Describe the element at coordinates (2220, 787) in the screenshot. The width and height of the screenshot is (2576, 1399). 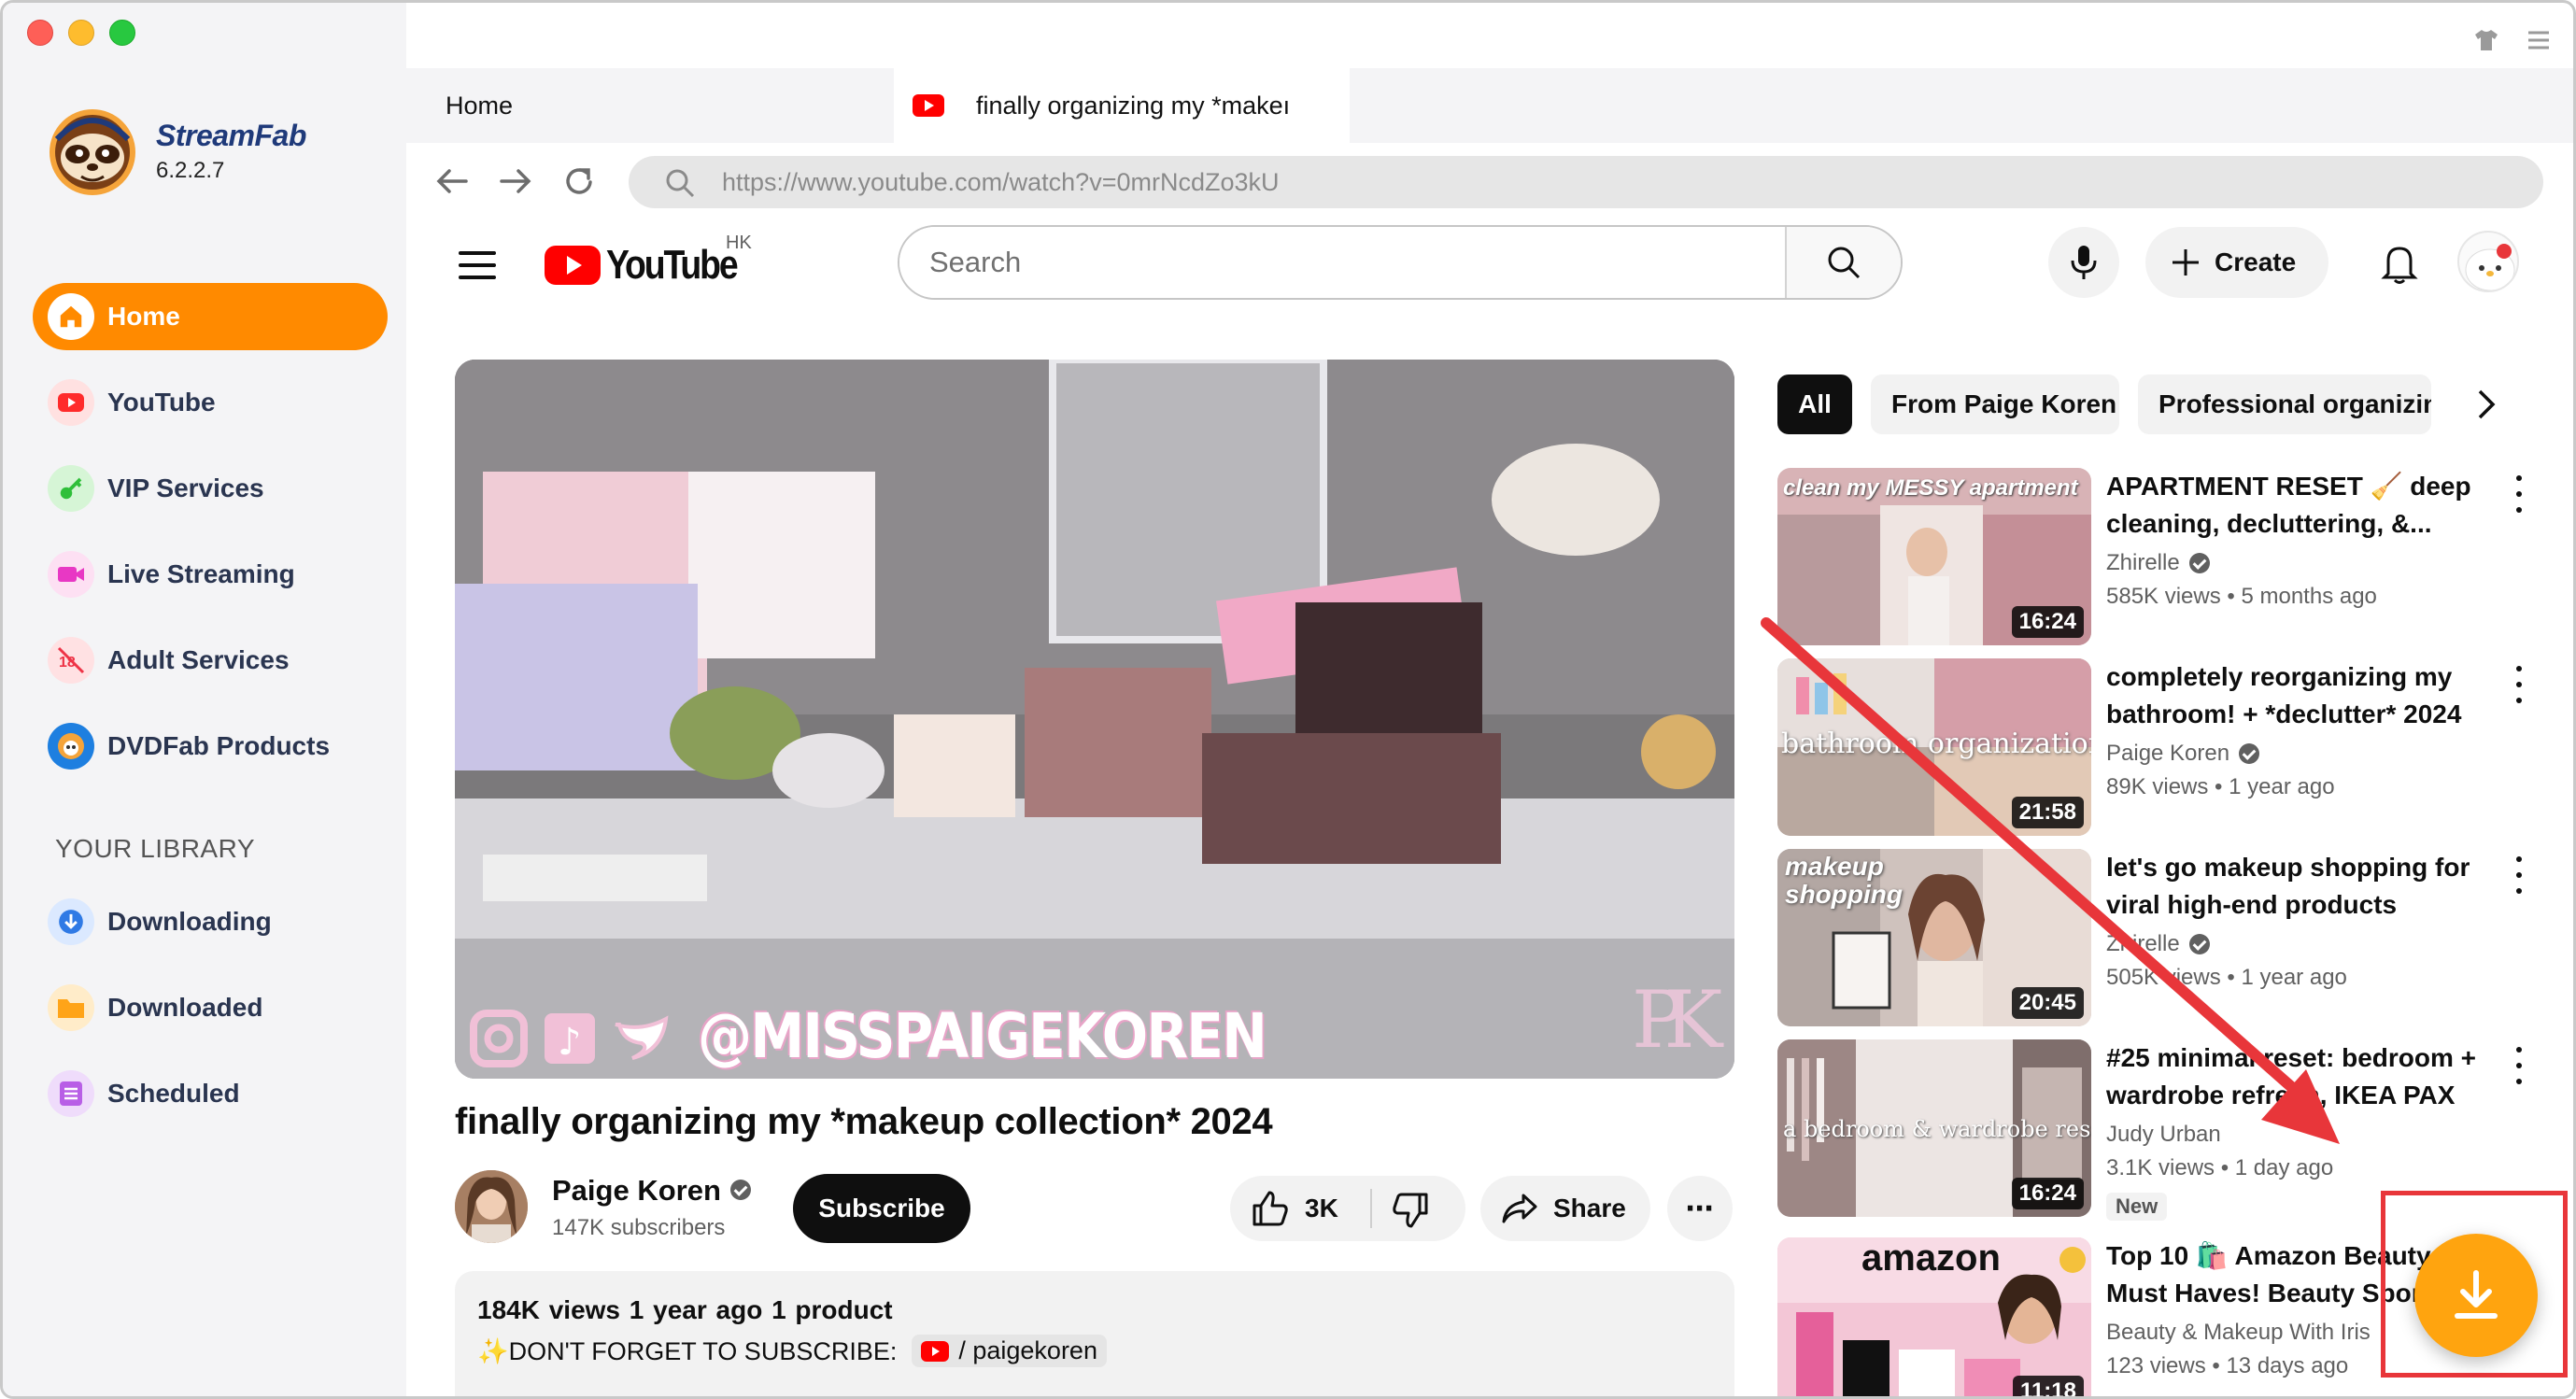
I see `video-meta: 89K views • 1 year ago` at that location.